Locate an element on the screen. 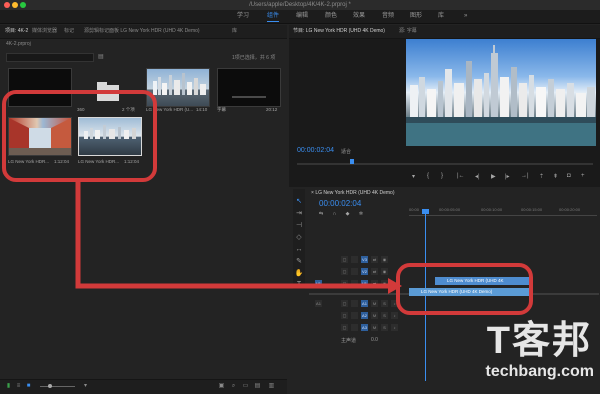 Image resolution: width=600 pixels, height=394 pixels. techbang-watermark: T客邦 techbang.com is located at coordinates (531, 355).